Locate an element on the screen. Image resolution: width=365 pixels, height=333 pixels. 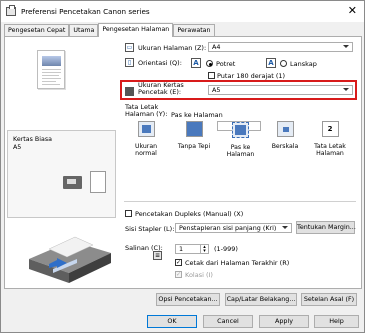
layout-borderless: Tanpa Tepi is located at coordinates (194, 135).